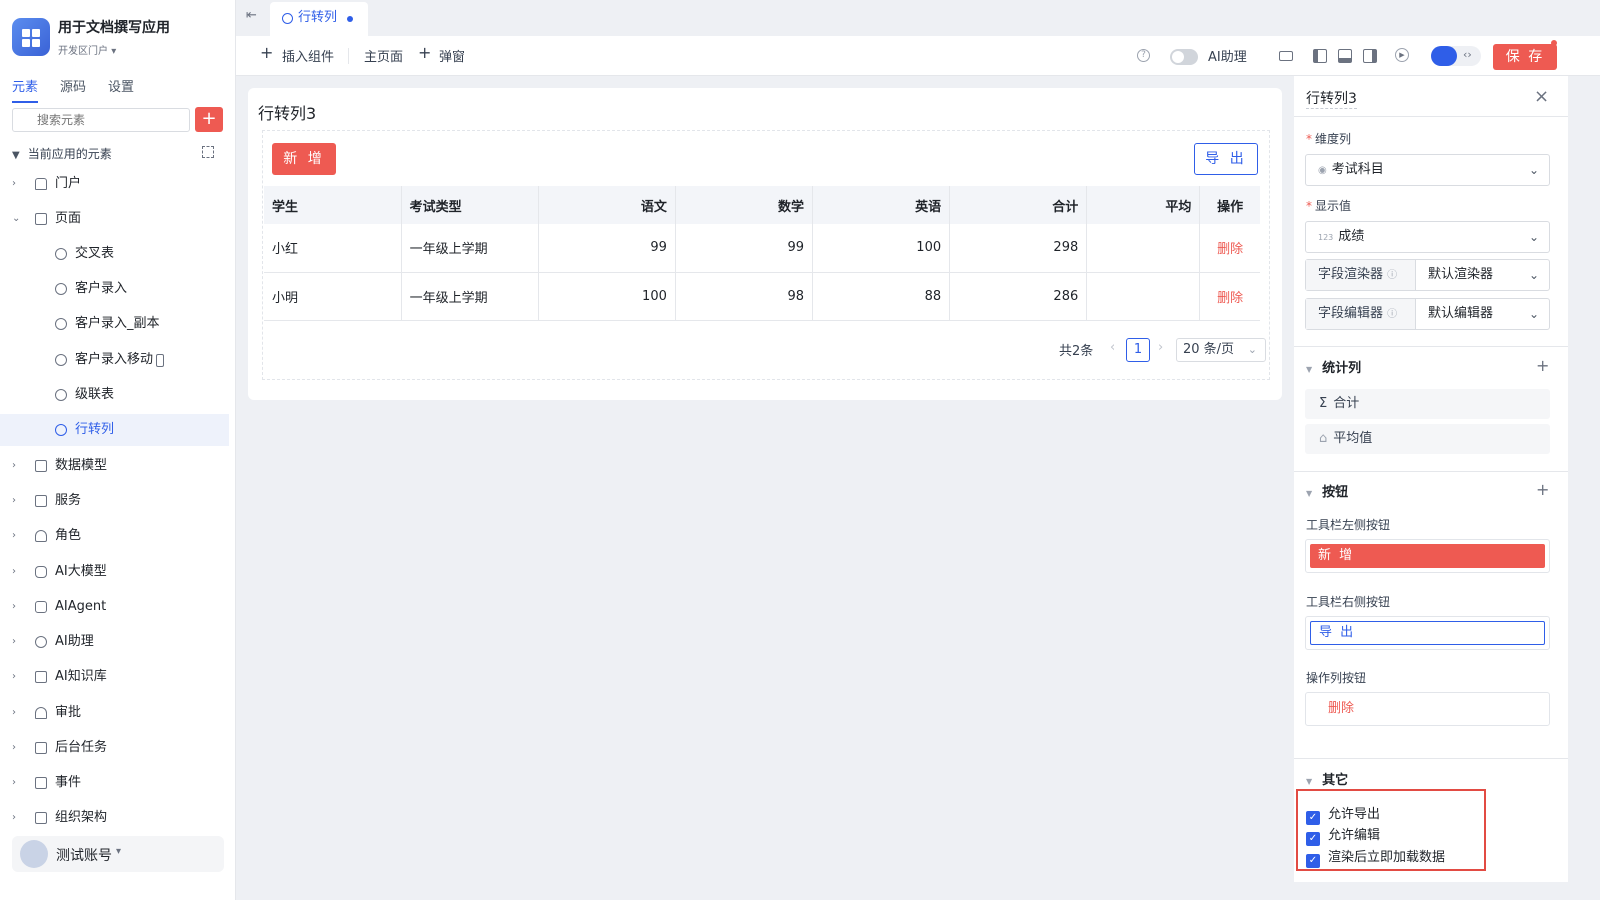  What do you see at coordinates (1345, 56) in the screenshot?
I see `bottom-panel-icon` at bounding box center [1345, 56].